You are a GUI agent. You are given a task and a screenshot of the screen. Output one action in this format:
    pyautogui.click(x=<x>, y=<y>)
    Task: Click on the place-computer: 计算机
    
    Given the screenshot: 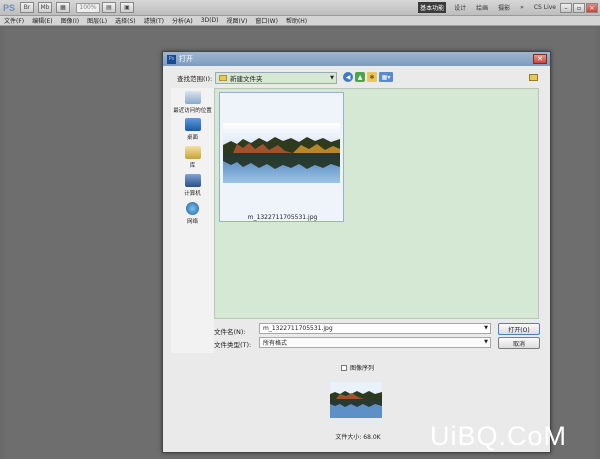 What is the action you would take?
    pyautogui.click(x=192, y=185)
    